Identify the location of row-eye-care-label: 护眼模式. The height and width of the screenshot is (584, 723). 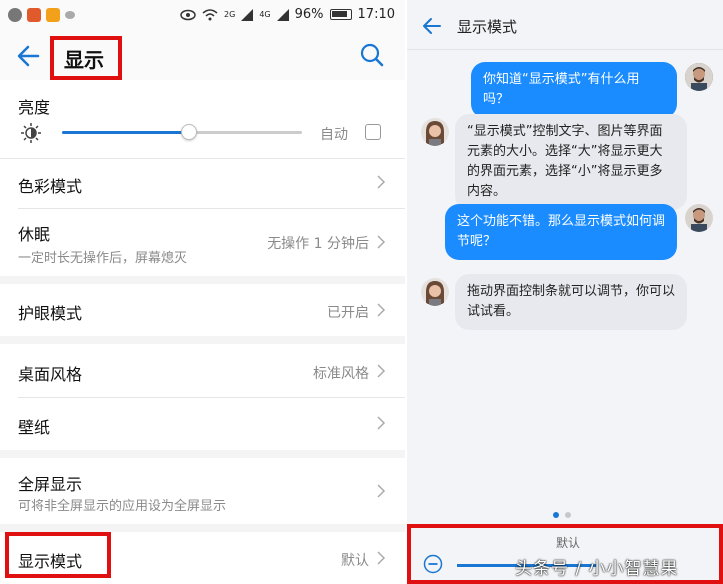
(50, 312).